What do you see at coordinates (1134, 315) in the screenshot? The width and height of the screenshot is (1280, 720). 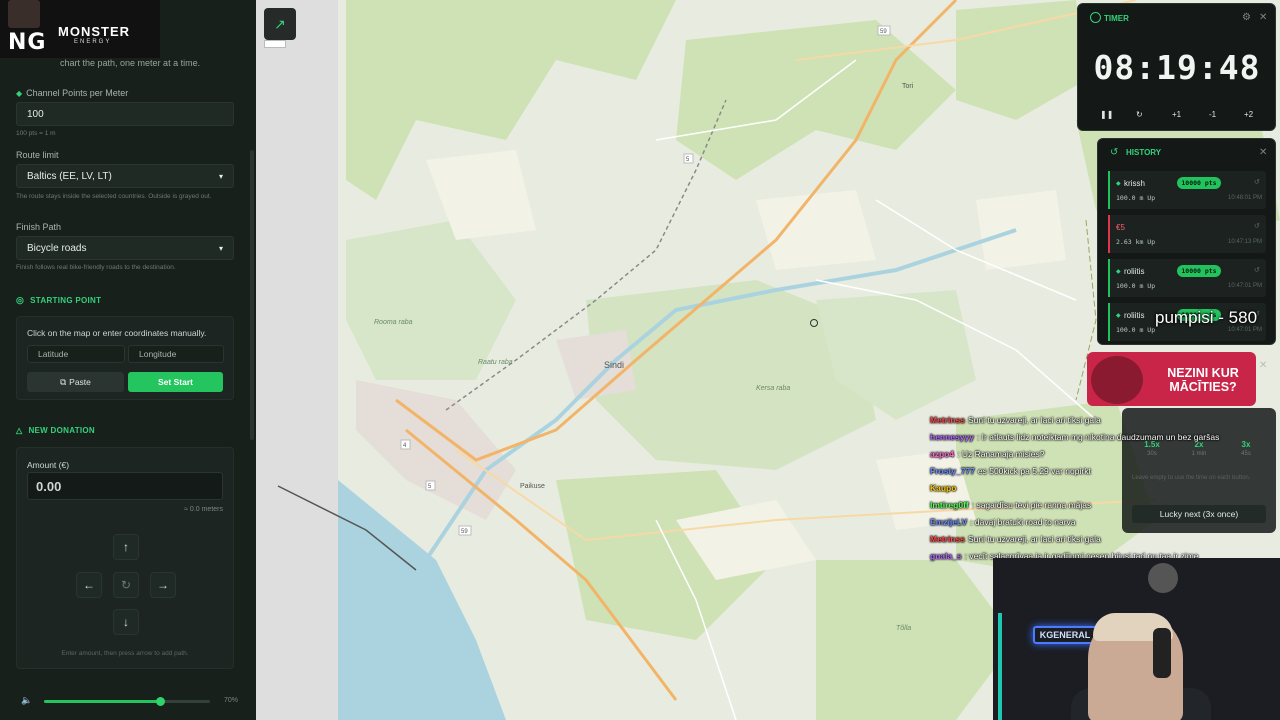 I see `history-row-name: roliitis` at bounding box center [1134, 315].